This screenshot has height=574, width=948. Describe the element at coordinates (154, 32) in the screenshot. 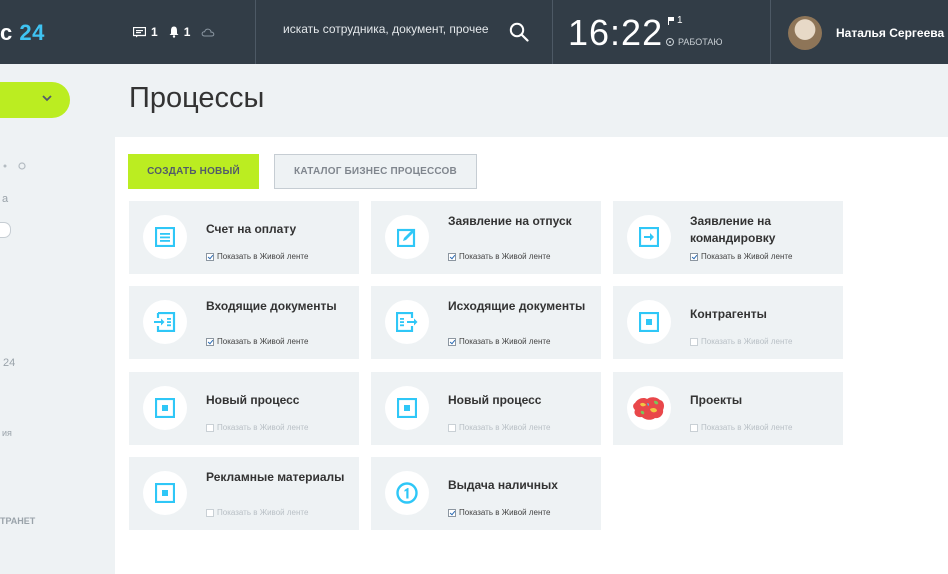

I see `chat-count: 1` at that location.